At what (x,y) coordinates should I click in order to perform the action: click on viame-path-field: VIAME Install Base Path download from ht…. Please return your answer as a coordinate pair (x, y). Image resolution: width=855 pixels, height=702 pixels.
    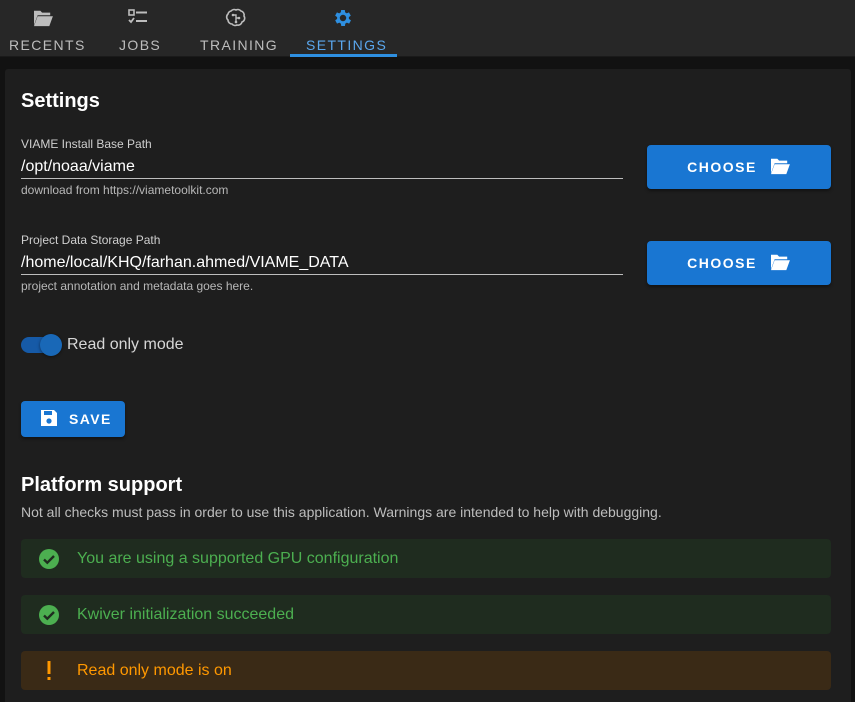
    Looking at the image, I should click on (322, 167).